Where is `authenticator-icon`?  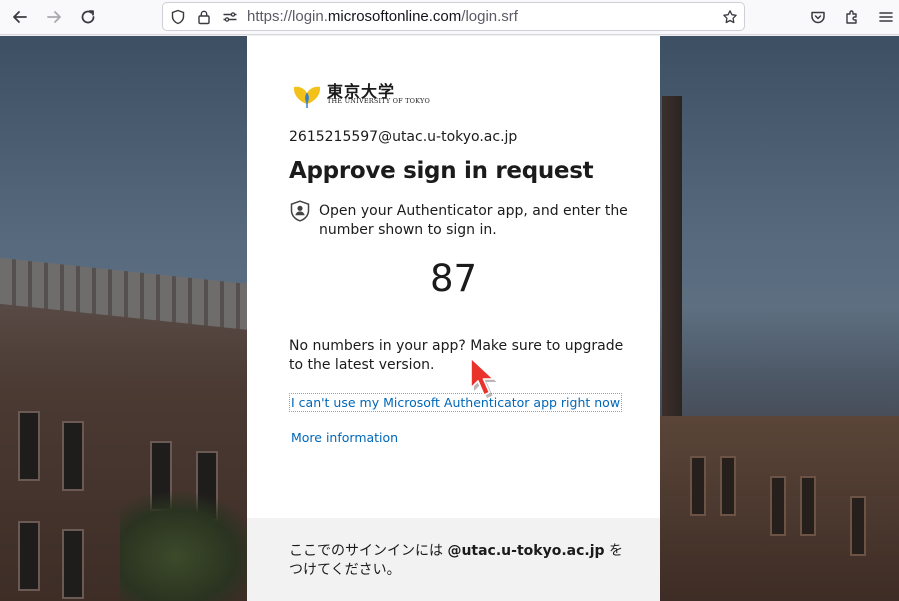
authenticator-icon is located at coordinates (300, 211).